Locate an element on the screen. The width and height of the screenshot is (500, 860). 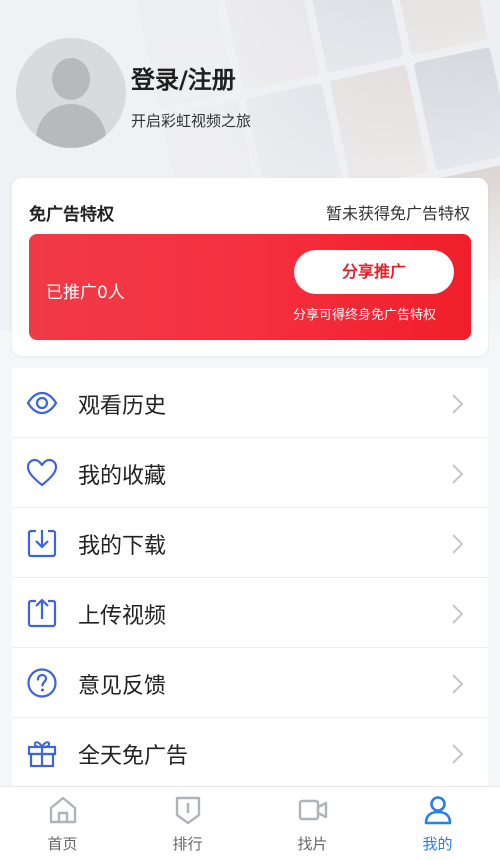
menu-item-label: 我的下载 is located at coordinates (122, 546).